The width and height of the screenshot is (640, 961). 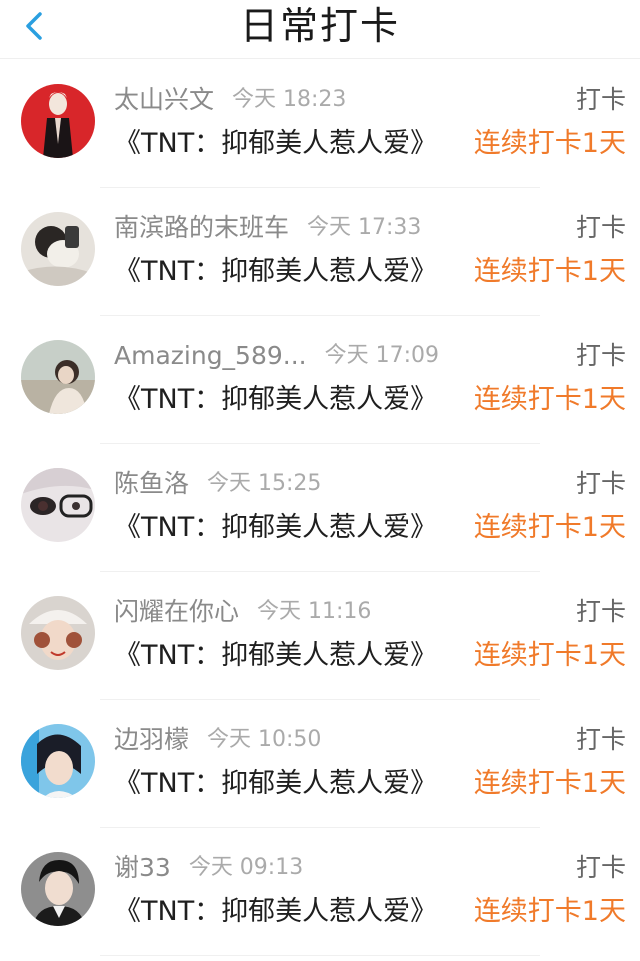 What do you see at coordinates (364, 227) in the screenshot?
I see `checkin-time: 今天 17:33` at bounding box center [364, 227].